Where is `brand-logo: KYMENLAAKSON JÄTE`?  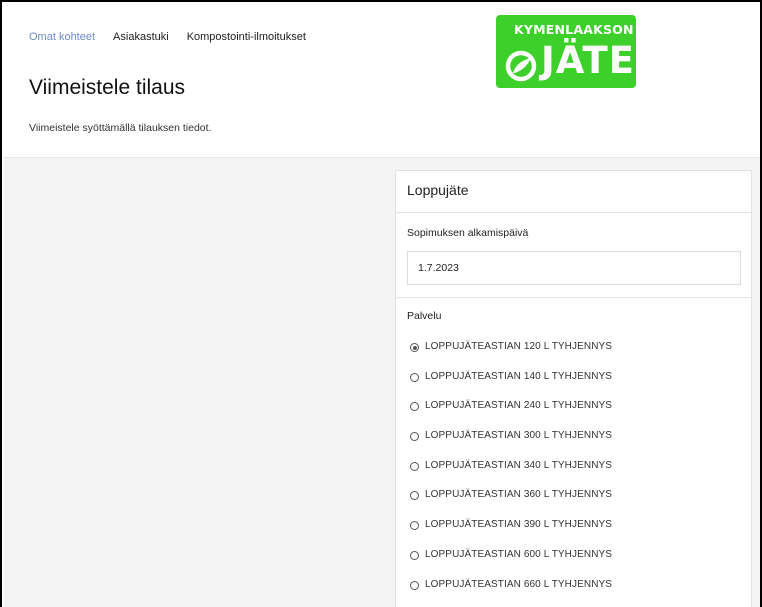 brand-logo: KYMENLAAKSON JÄTE is located at coordinates (566, 51).